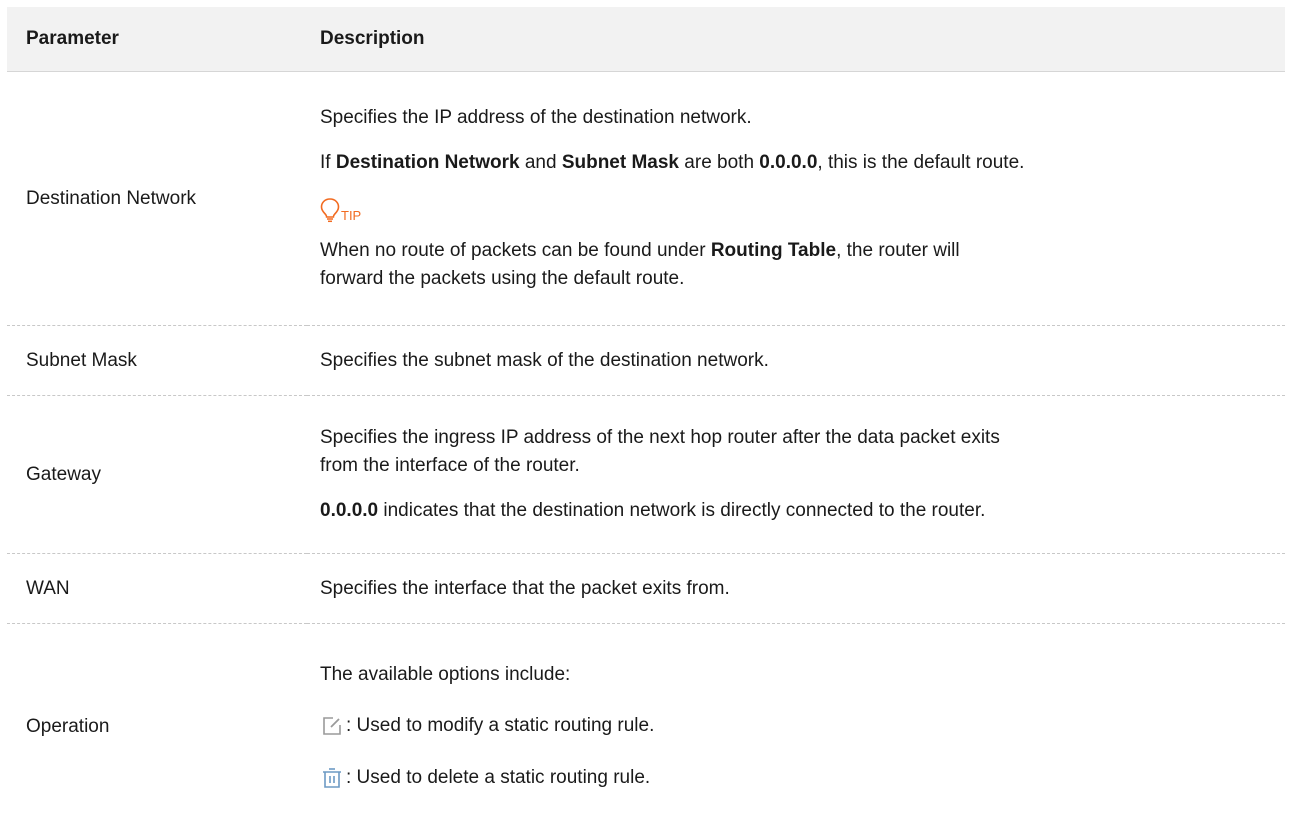  What do you see at coordinates (157, 198) in the screenshot?
I see `param-name-destination-network: Destination Network` at bounding box center [157, 198].